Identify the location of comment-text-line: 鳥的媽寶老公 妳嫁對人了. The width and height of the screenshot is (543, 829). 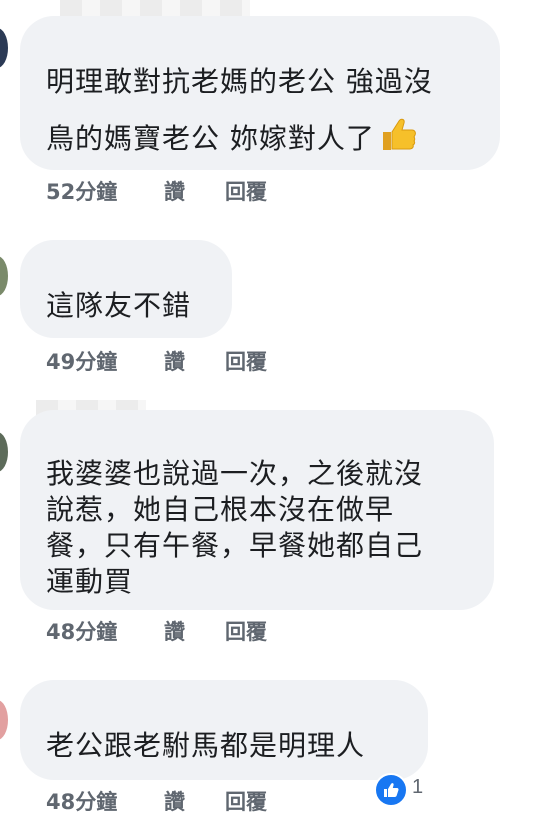
(231, 139).